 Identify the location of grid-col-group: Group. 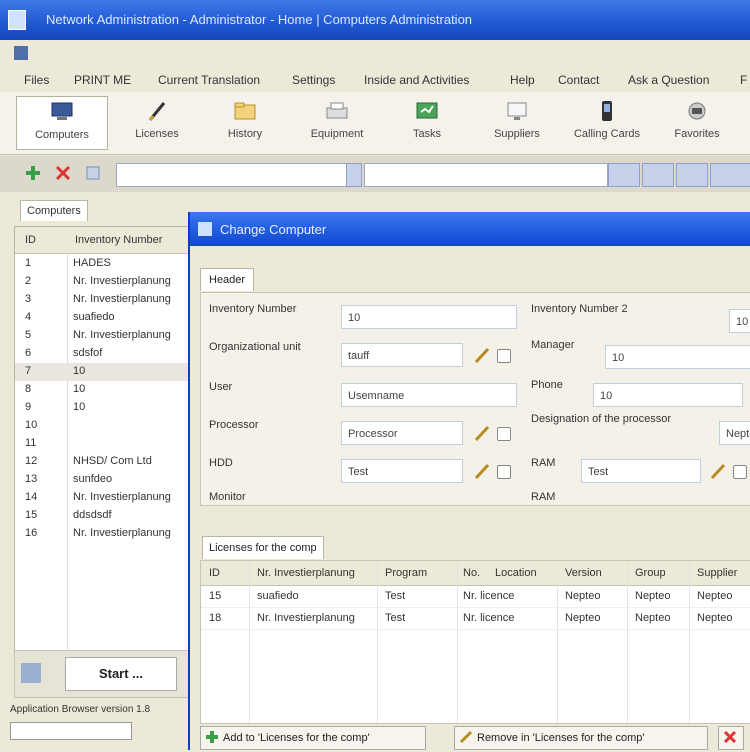
(650, 573).